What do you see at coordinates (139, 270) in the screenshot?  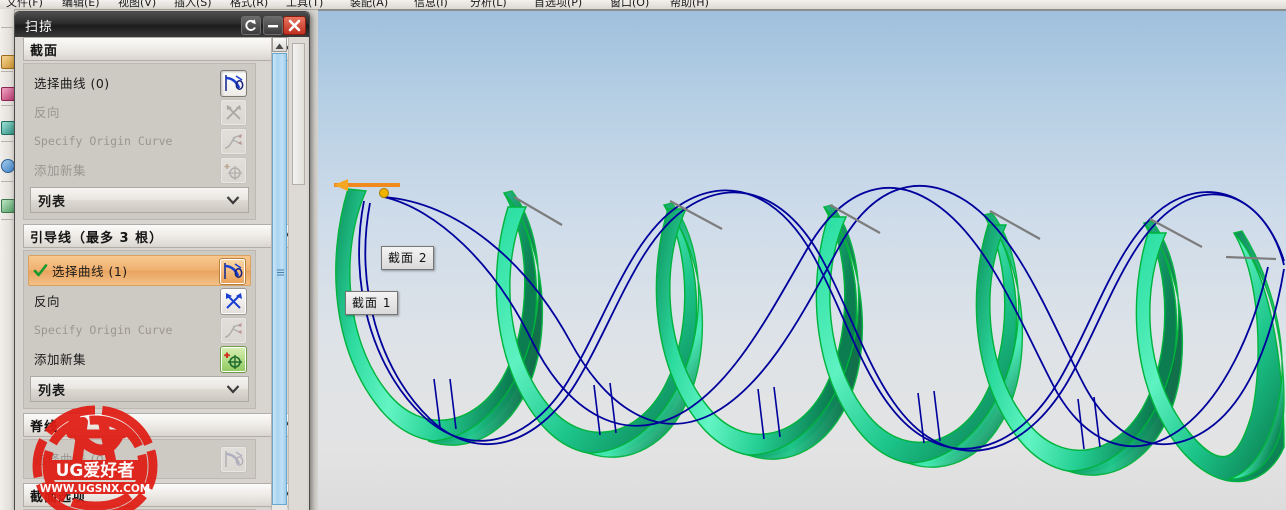 I see `row-select-curve-guides: 选择曲线 (1)` at bounding box center [139, 270].